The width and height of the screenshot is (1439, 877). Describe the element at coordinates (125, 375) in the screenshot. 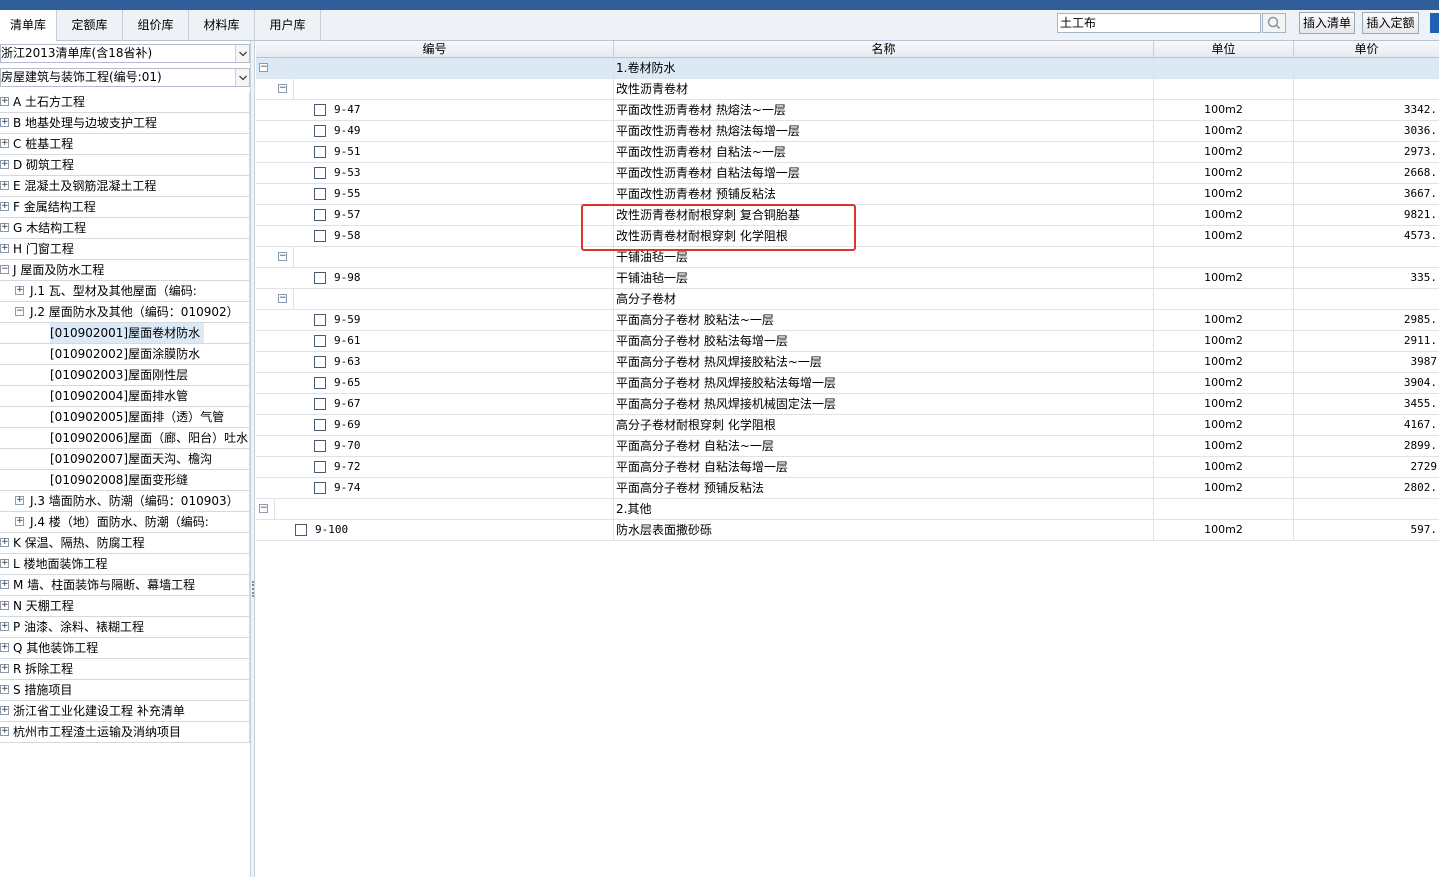

I see `tree-node: [010902003]屋面刚性层` at that location.